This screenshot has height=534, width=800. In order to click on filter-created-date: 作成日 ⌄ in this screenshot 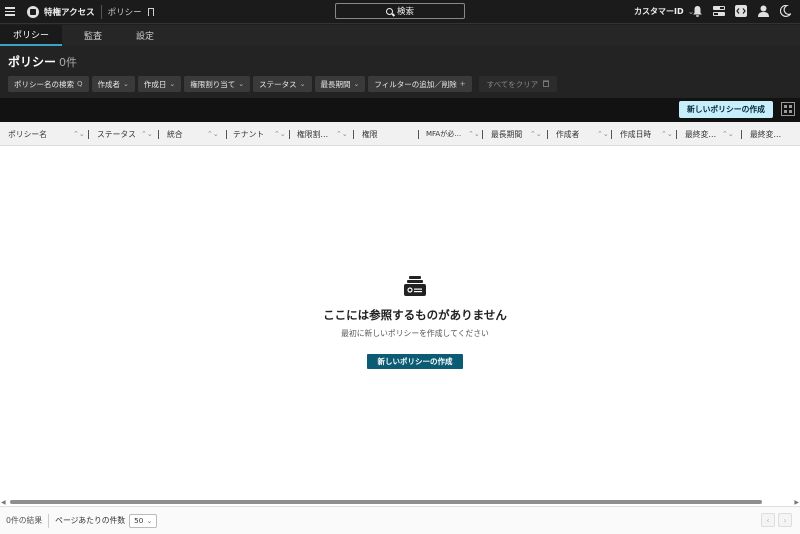, I will do `click(159, 84)`.